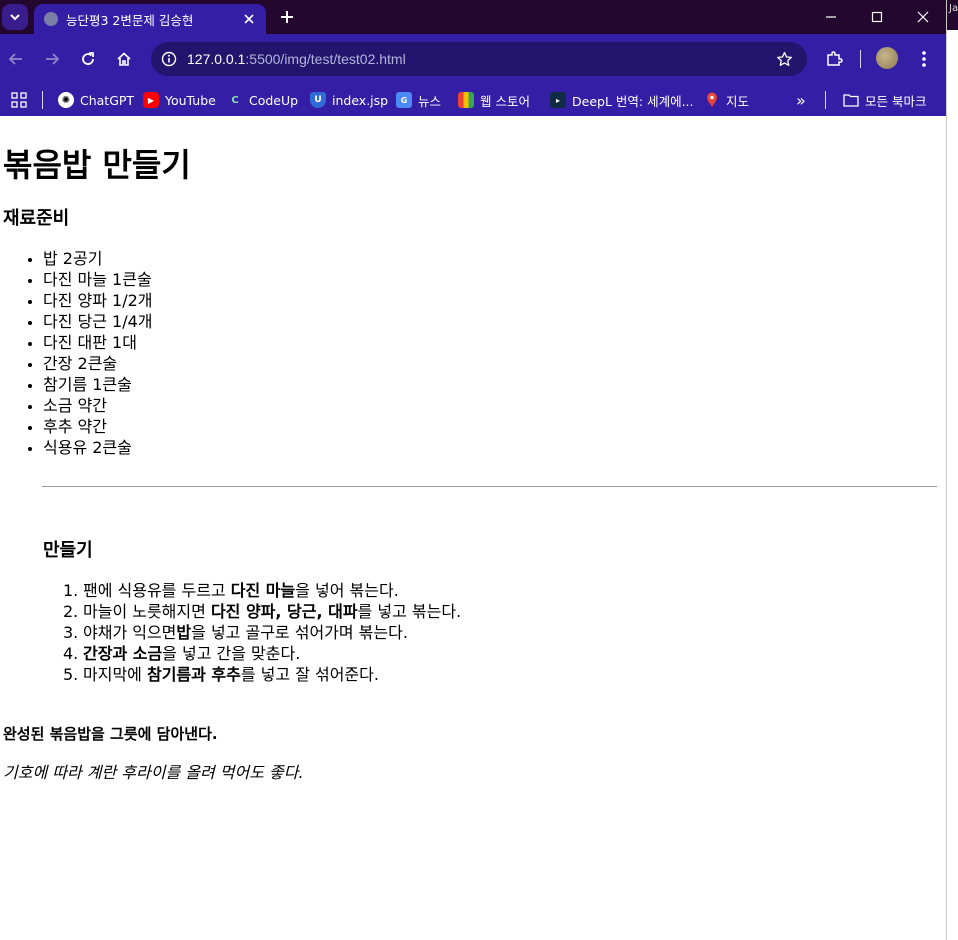 This screenshot has height=940, width=958. What do you see at coordinates (71, 590) in the screenshot?
I see `step-number: 1.` at bounding box center [71, 590].